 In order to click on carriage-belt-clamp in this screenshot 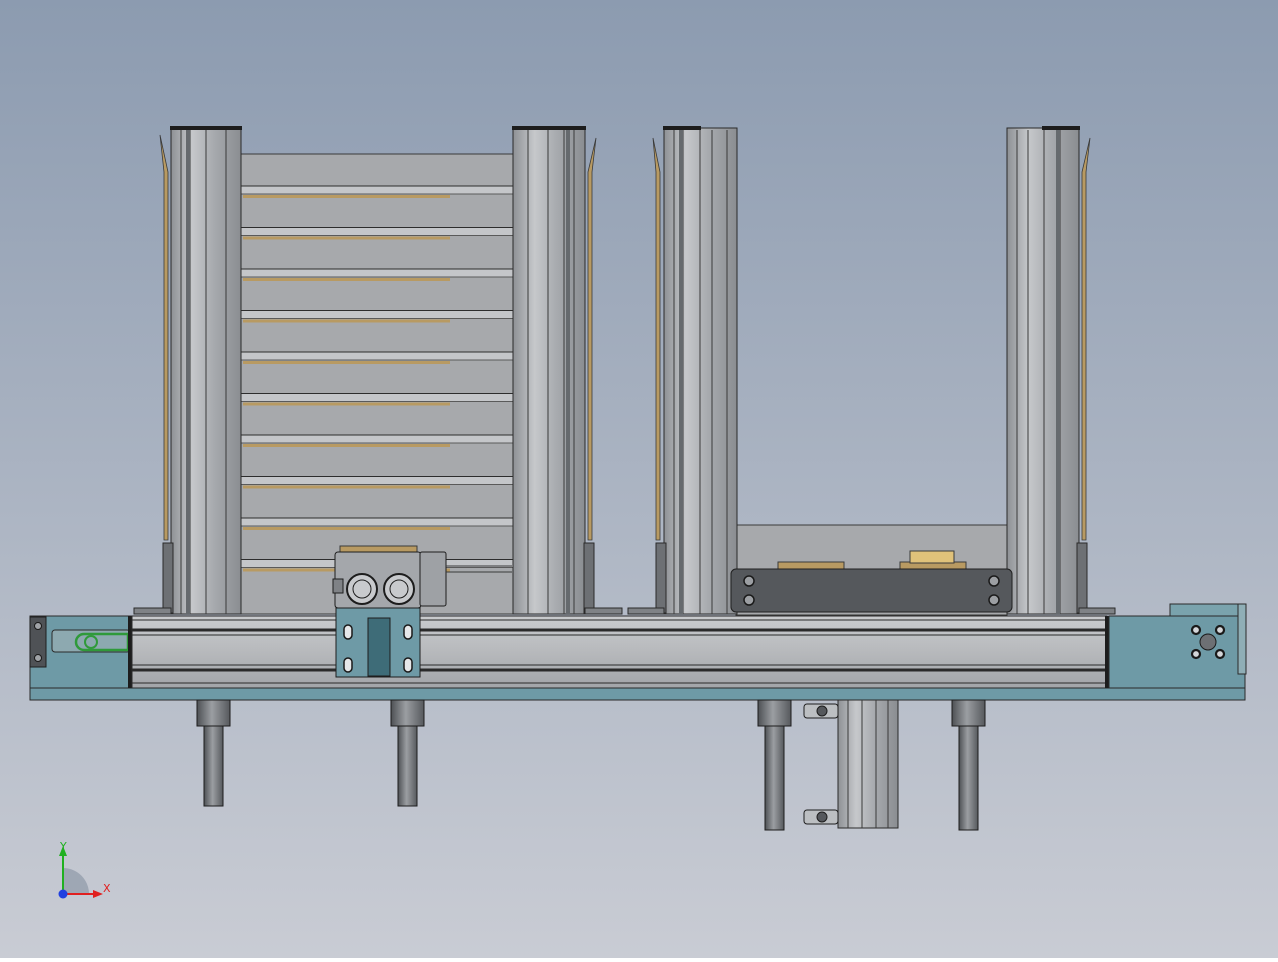, I will do `click(379, 647)`.